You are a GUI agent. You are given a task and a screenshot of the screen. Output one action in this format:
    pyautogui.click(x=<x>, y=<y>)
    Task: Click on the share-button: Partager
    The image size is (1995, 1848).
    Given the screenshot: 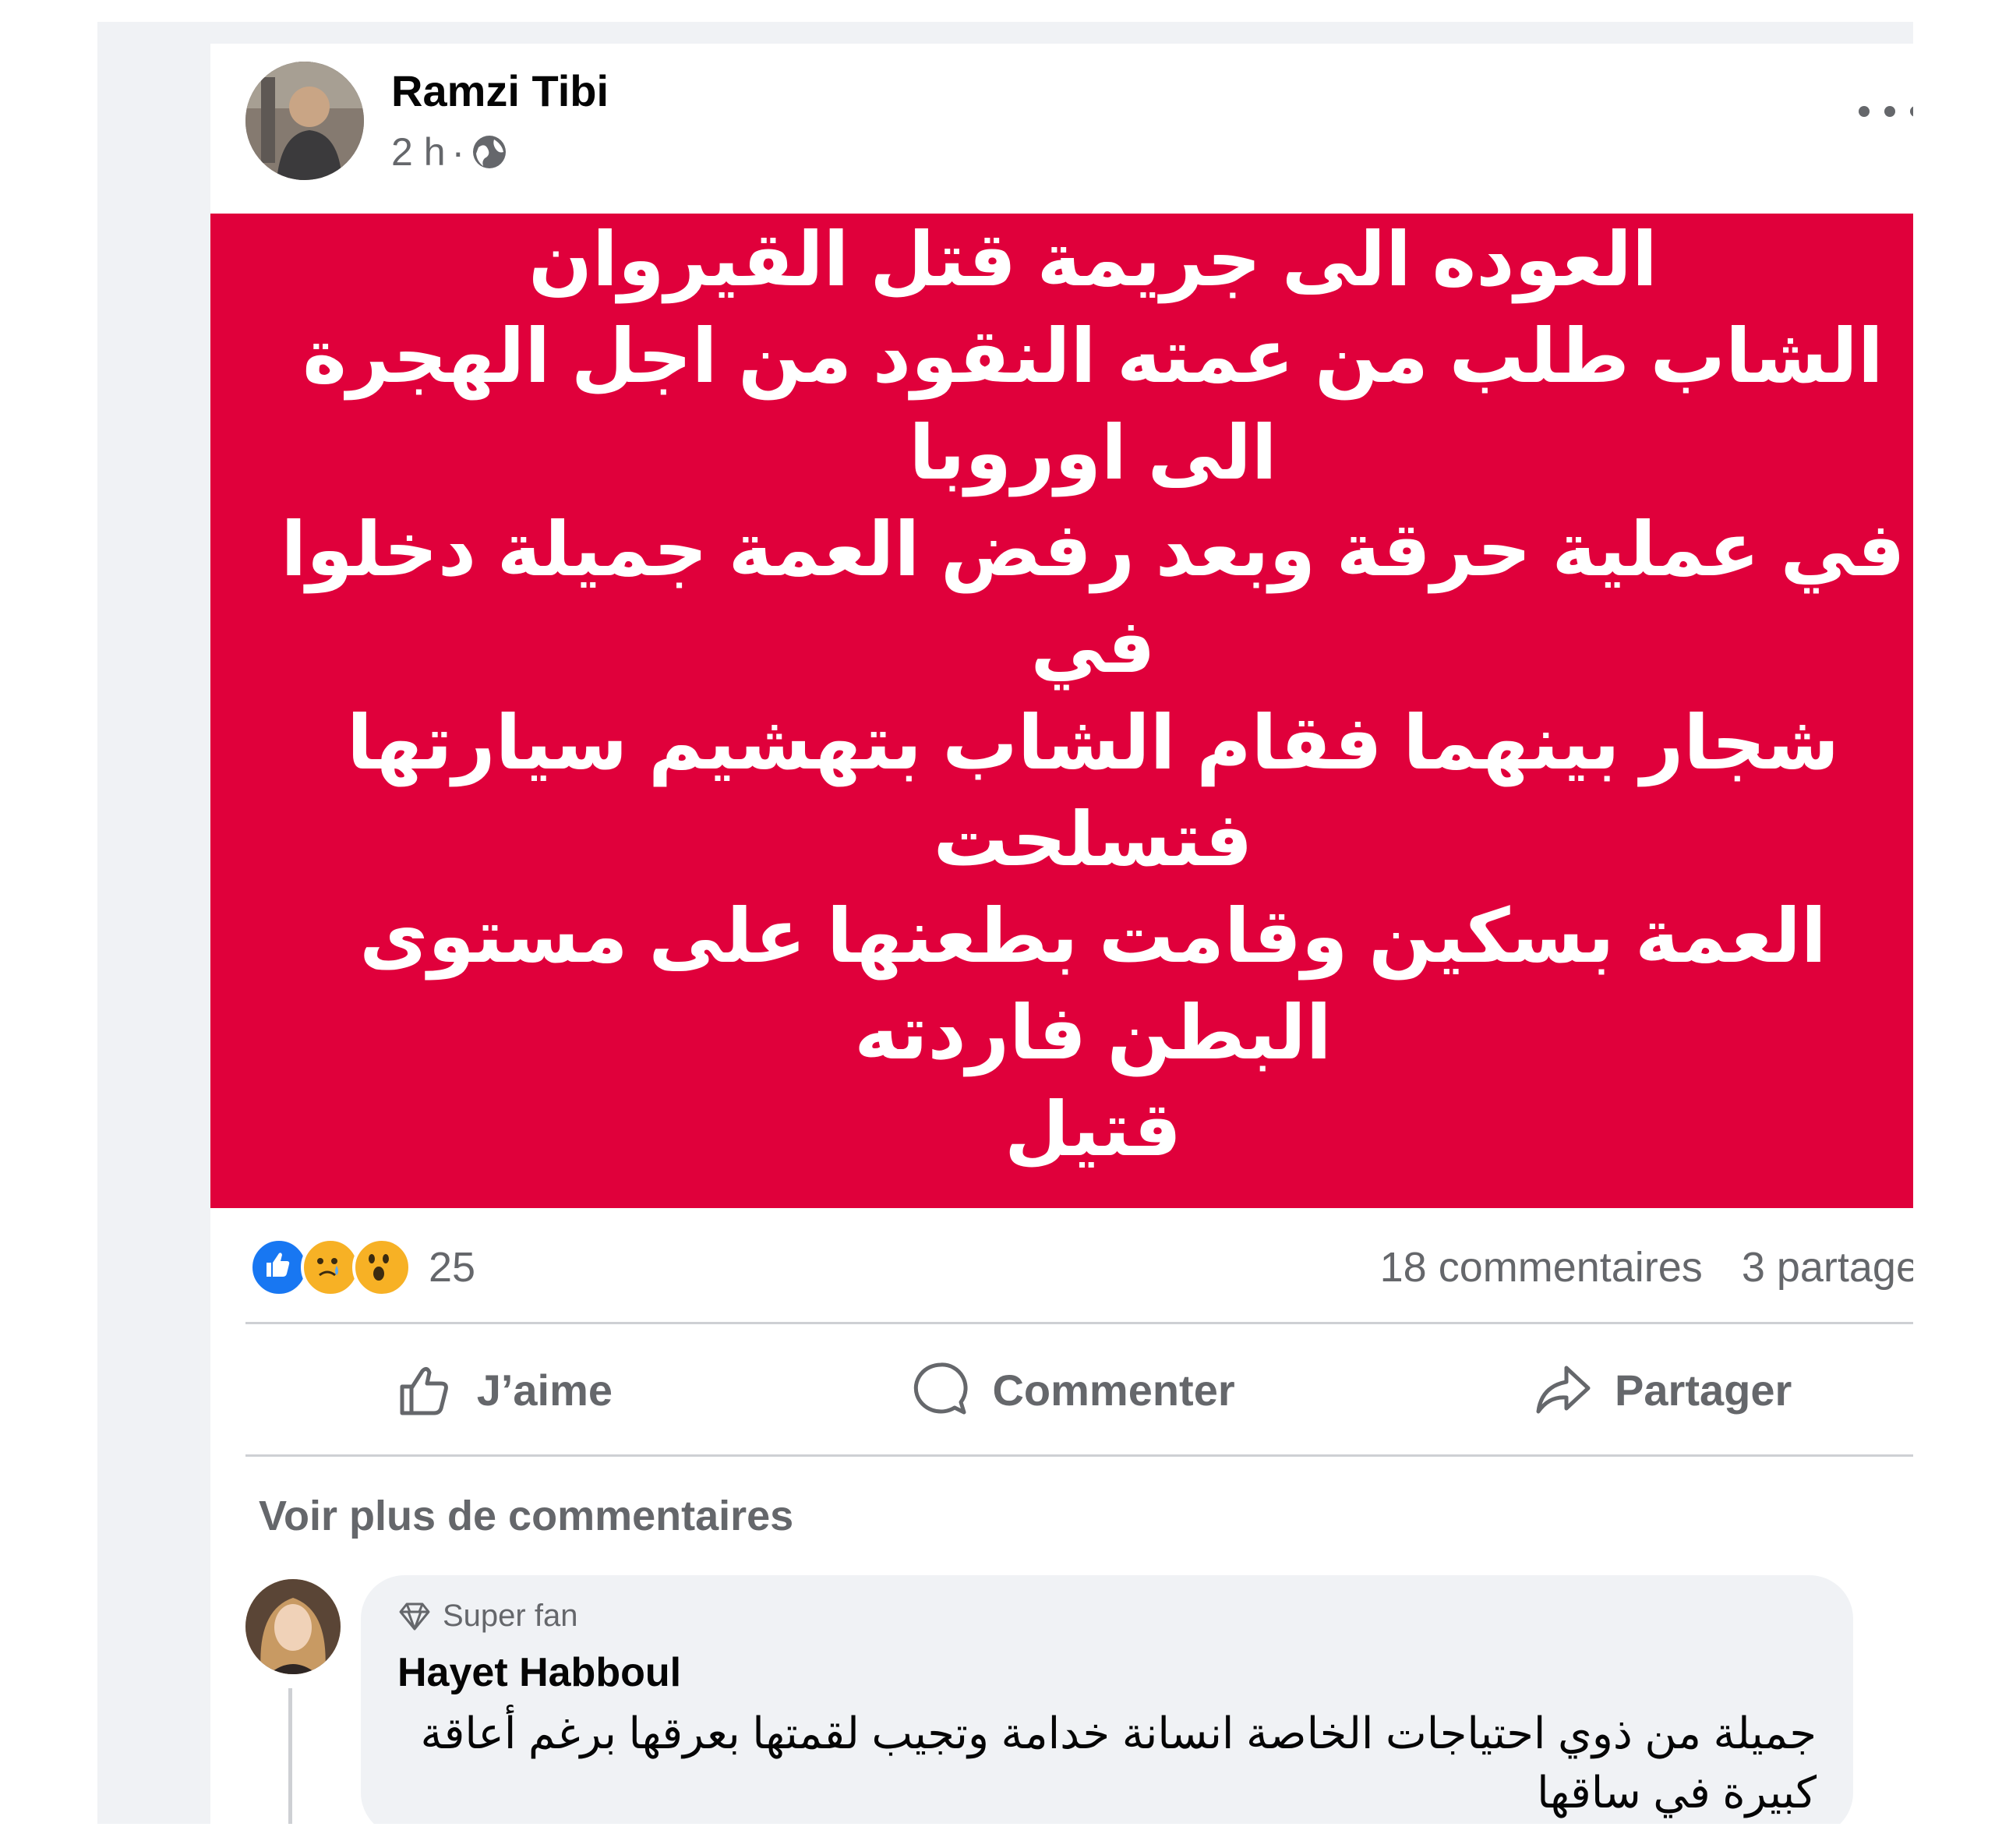 What is the action you would take?
    pyautogui.click(x=1662, y=1390)
    